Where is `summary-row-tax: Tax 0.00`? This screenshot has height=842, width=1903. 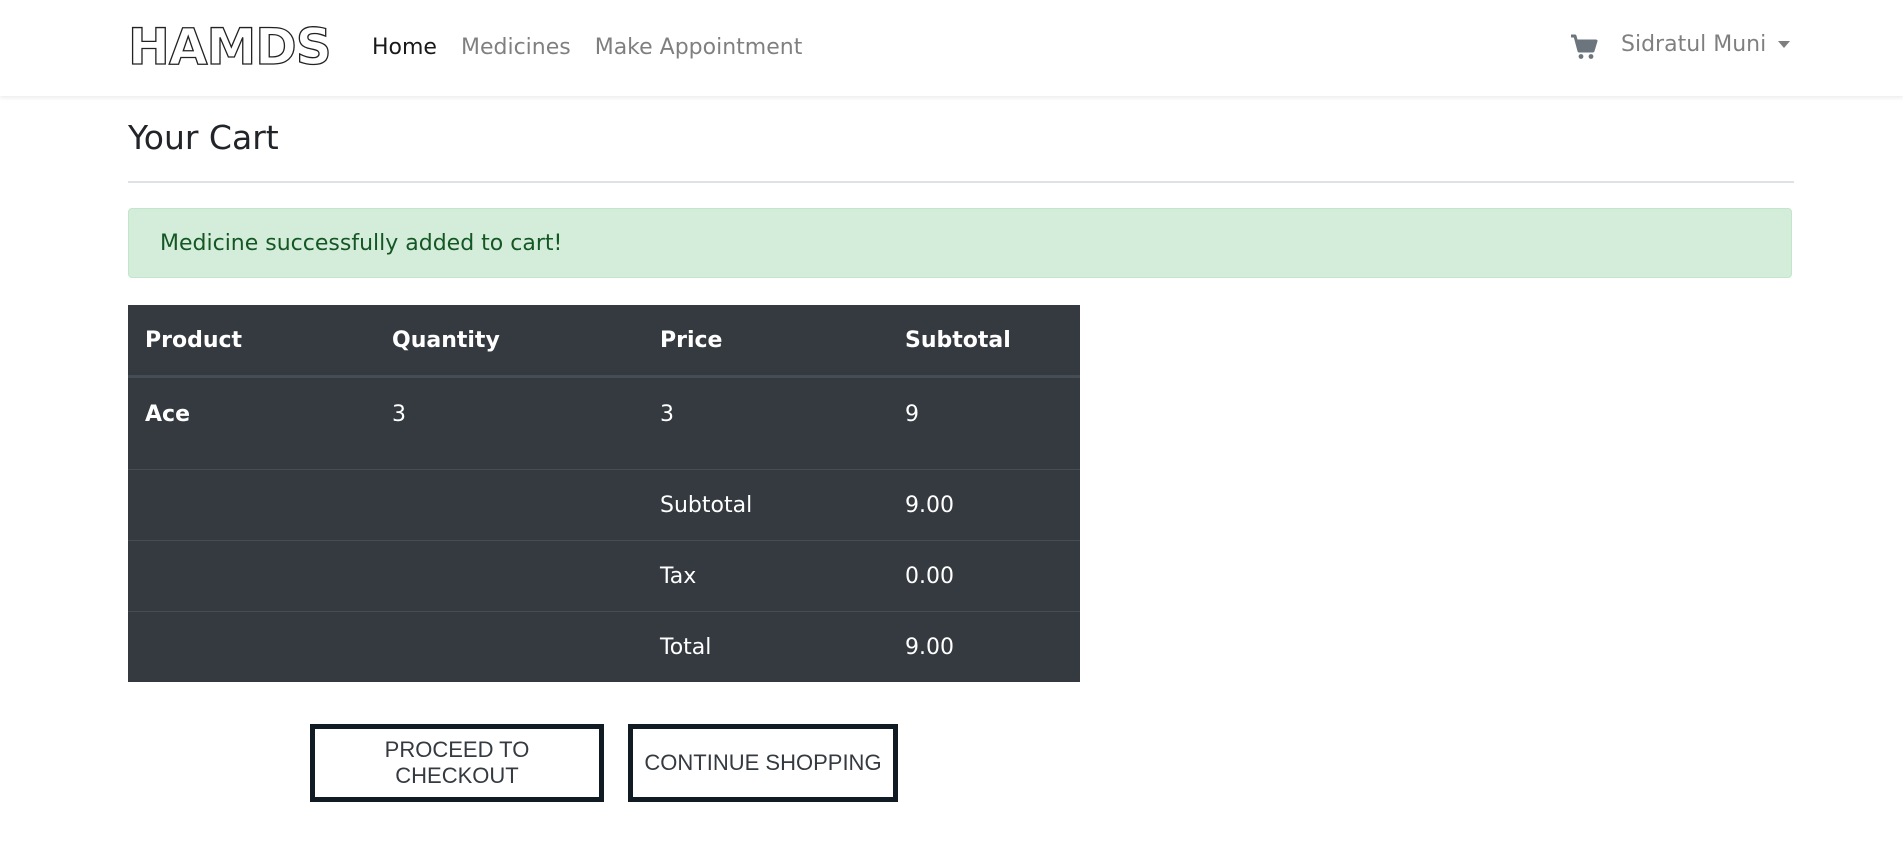 summary-row-tax: Tax 0.00 is located at coordinates (604, 576).